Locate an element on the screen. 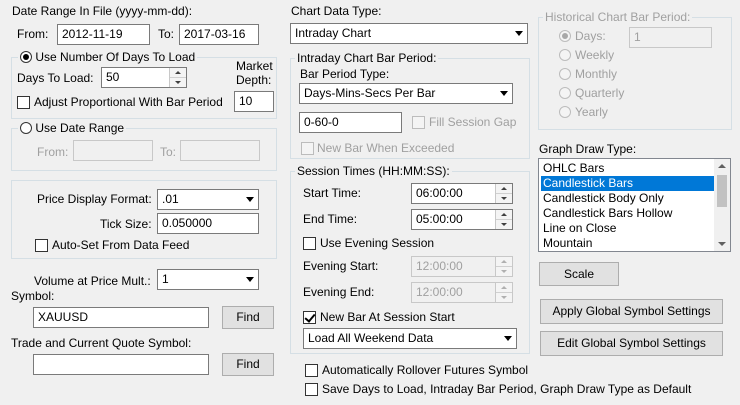  quote-find-button: Find is located at coordinates (248, 364).